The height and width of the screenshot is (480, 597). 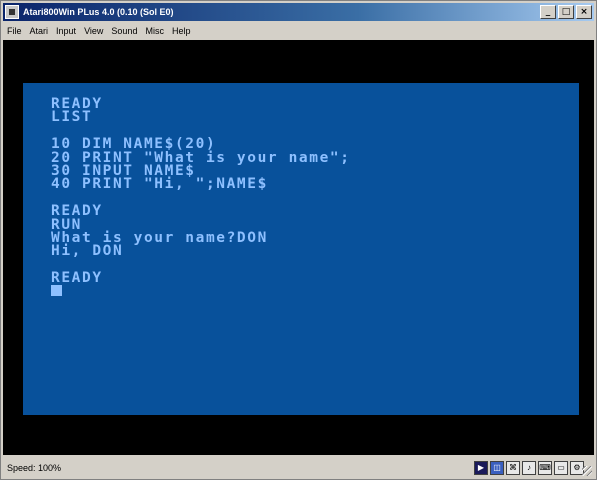 What do you see at coordinates (124, 31) in the screenshot?
I see `menu-sound: Sound` at bounding box center [124, 31].